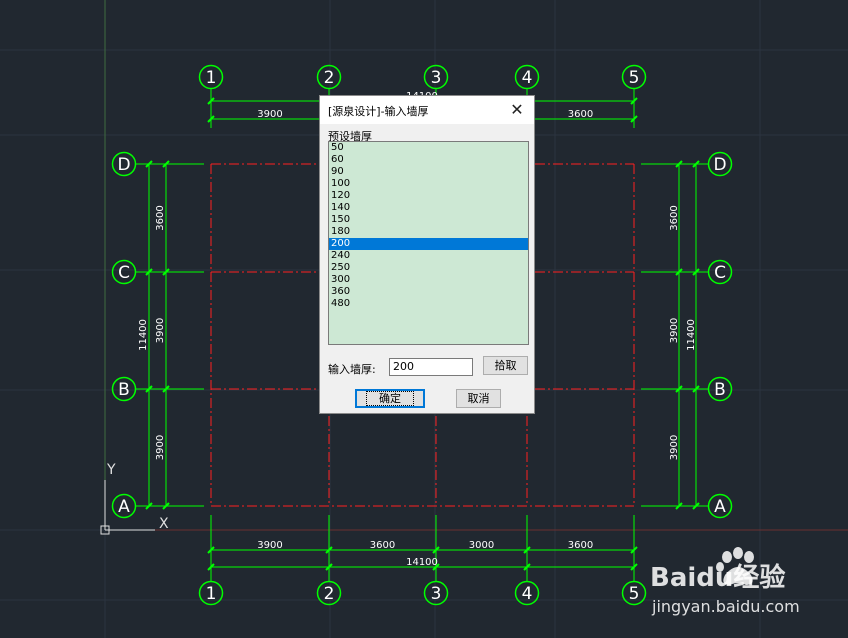  I want to click on watermark-brand: Baidu经验, so click(718, 578).